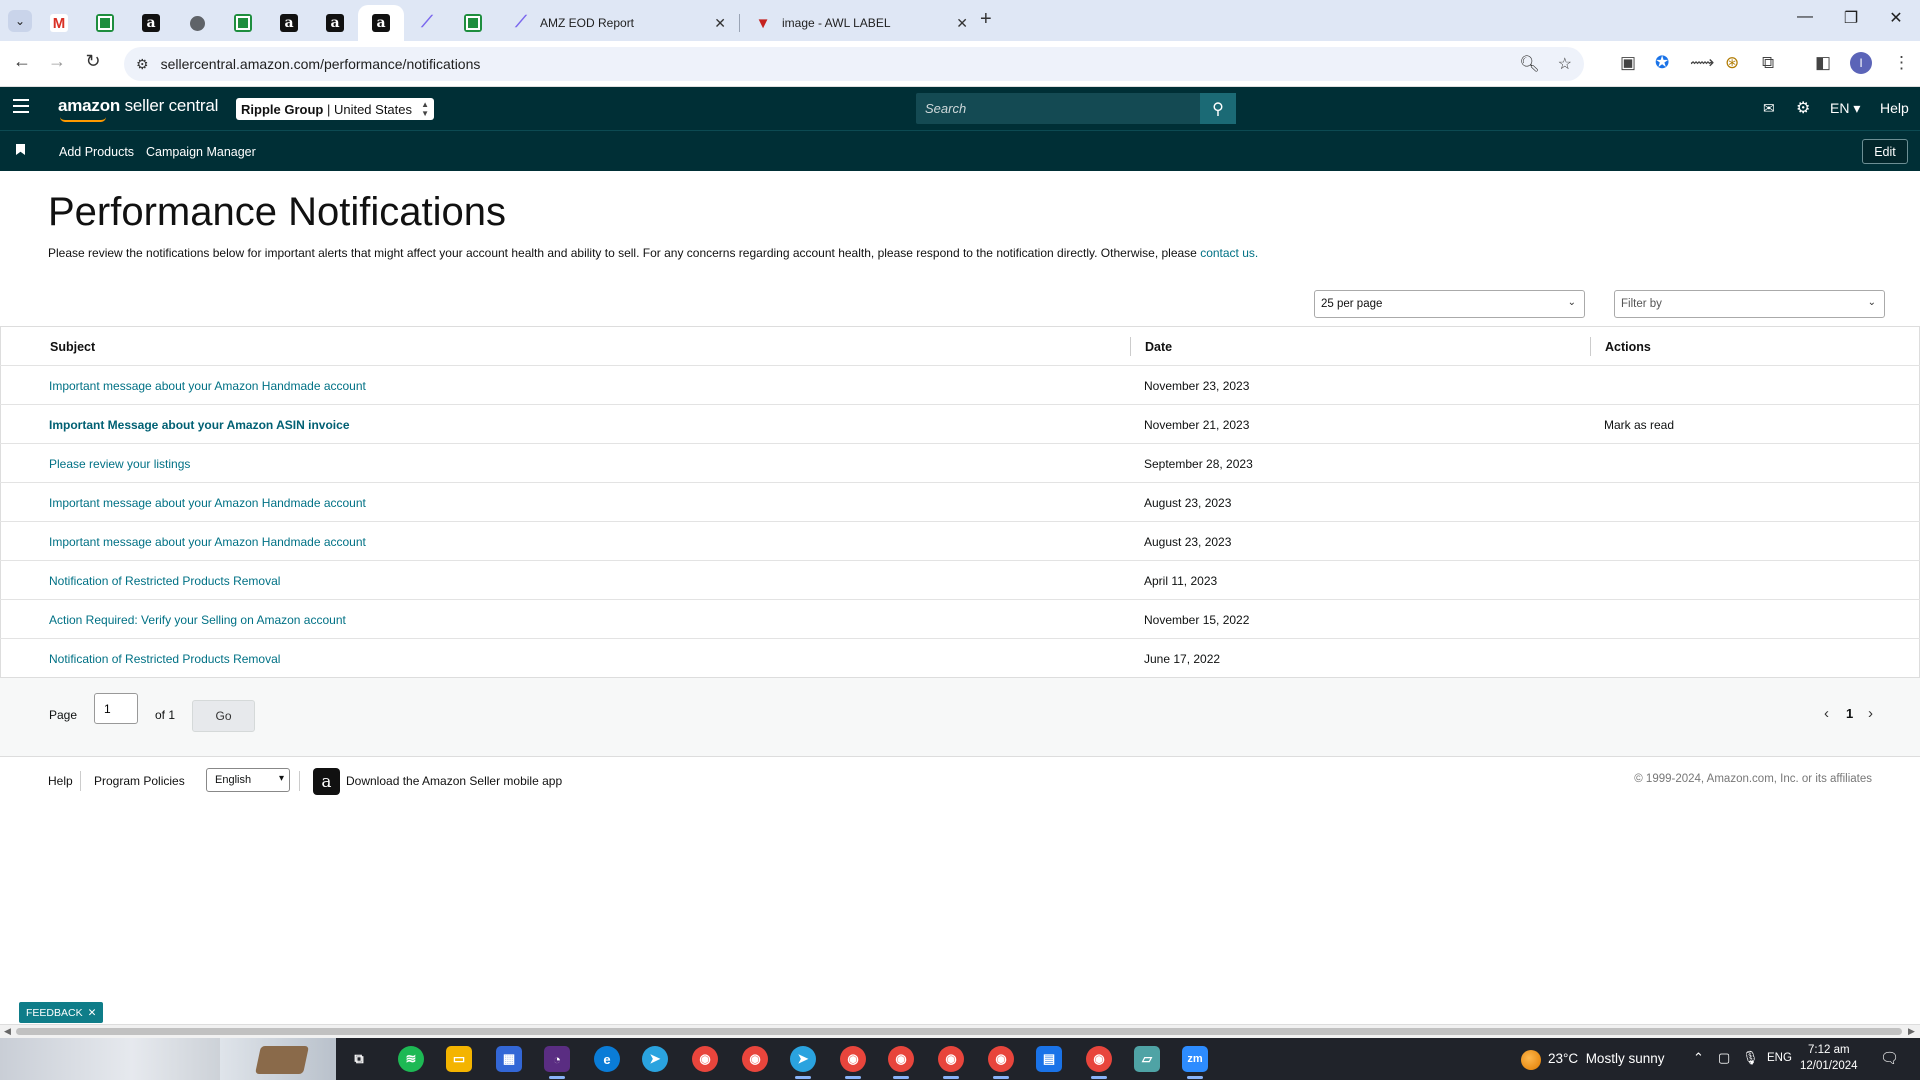  What do you see at coordinates (1054, 108) in the screenshot?
I see `search-input` at bounding box center [1054, 108].